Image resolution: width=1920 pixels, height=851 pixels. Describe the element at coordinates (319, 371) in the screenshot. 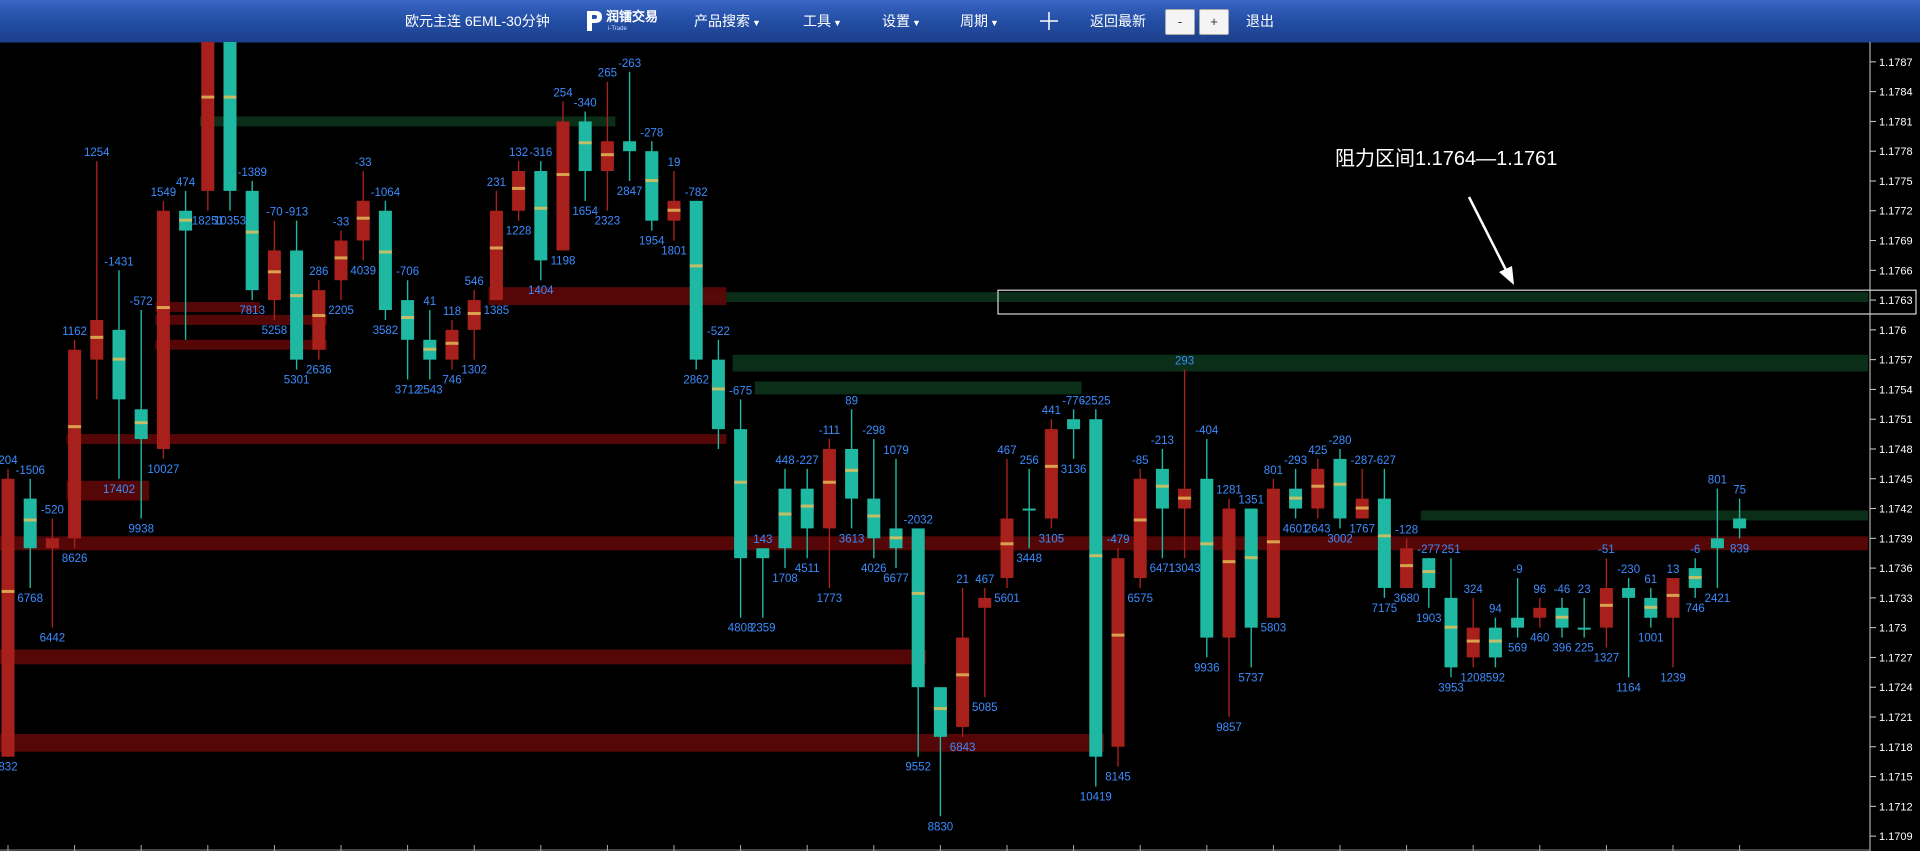

I see `candle-bottom-label: 2636` at that location.